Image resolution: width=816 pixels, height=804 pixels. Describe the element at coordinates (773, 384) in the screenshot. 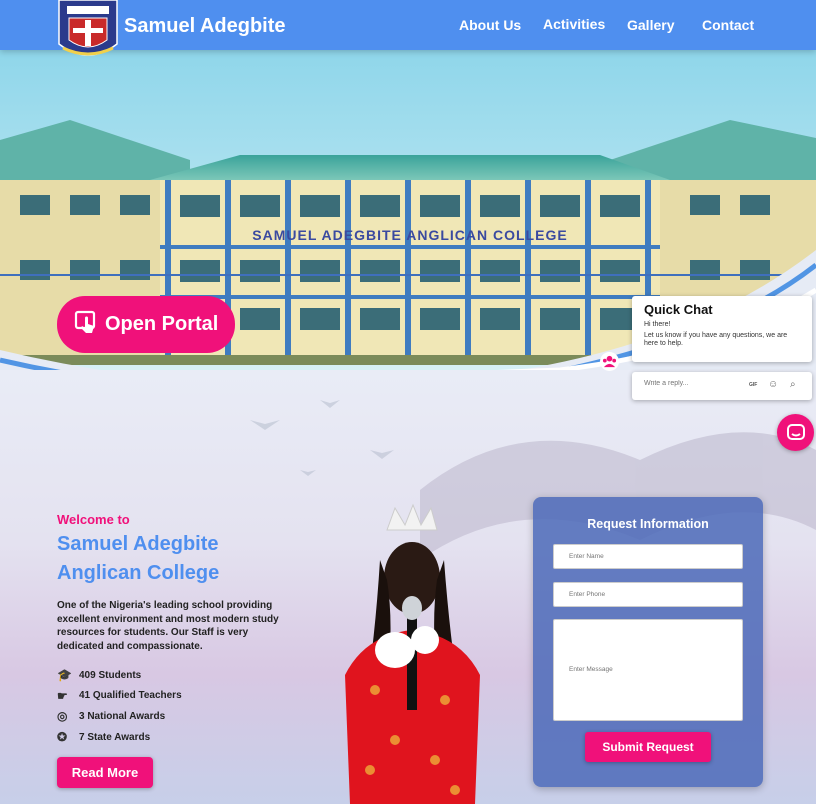

I see `emoji-icon: ☺` at that location.